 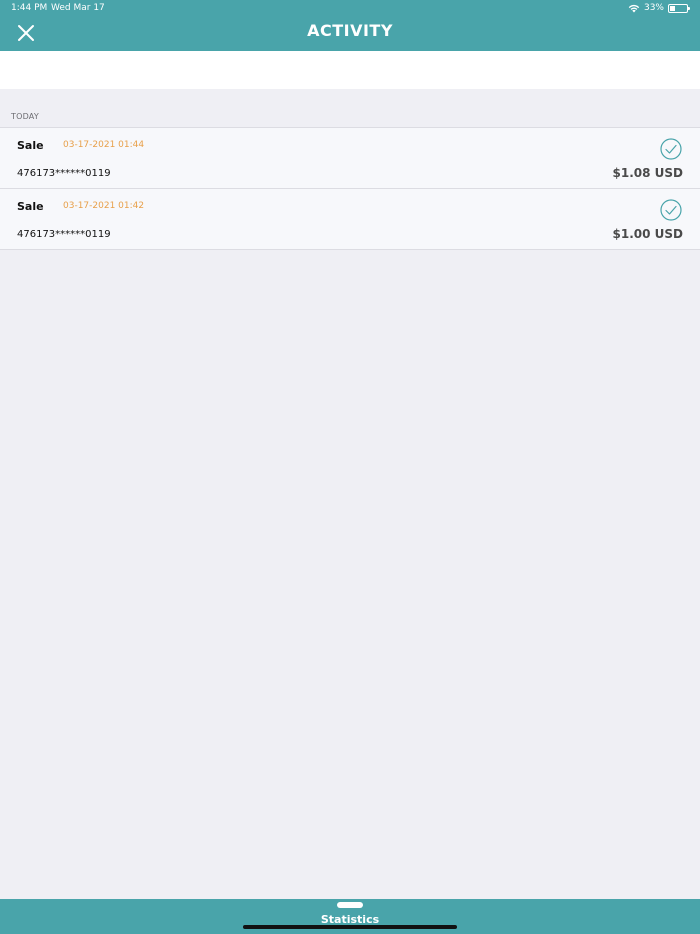 I want to click on transaction-amount: $1.00 USD, so click(x=647, y=234).